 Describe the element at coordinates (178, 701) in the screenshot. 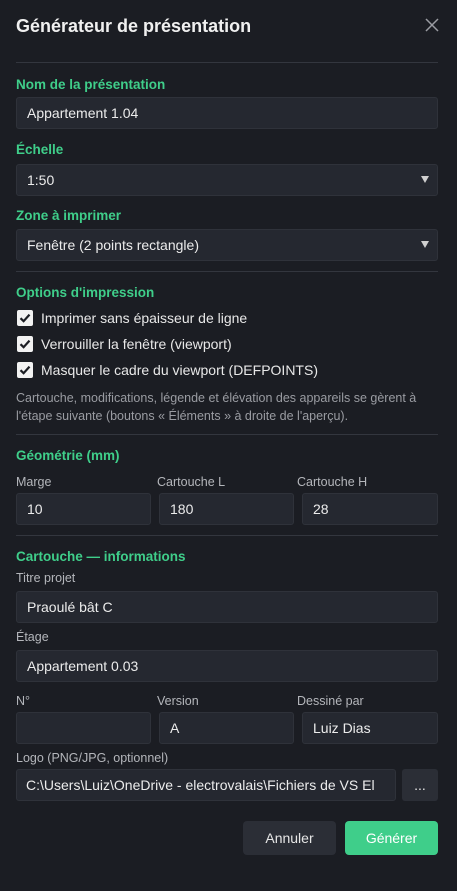

I see `version-label: Version` at that location.